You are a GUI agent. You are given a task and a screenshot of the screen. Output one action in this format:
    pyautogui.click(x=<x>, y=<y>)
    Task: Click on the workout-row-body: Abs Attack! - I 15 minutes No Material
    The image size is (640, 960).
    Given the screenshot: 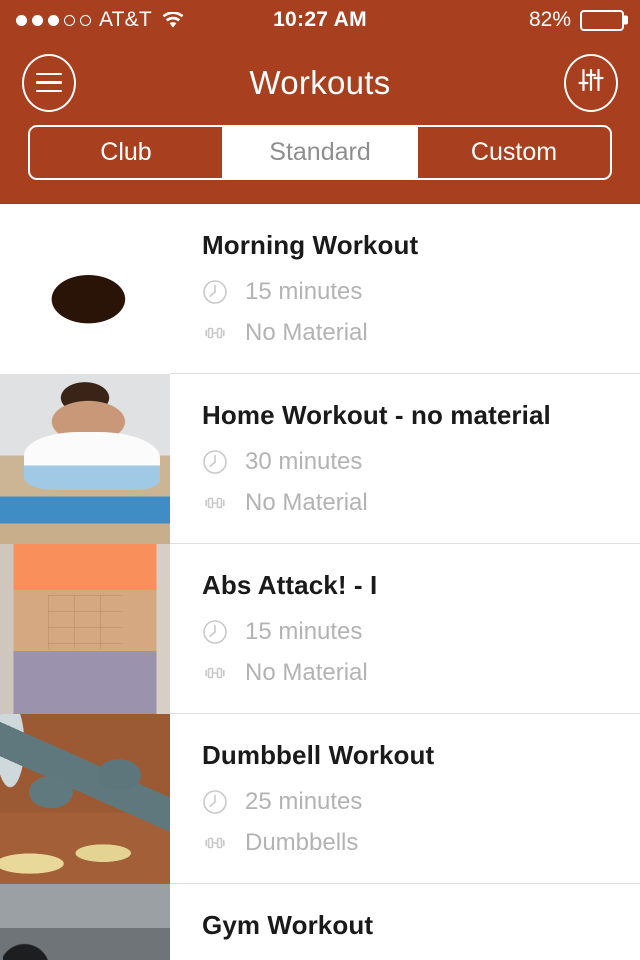 What is the action you would take?
    pyautogui.click(x=405, y=629)
    